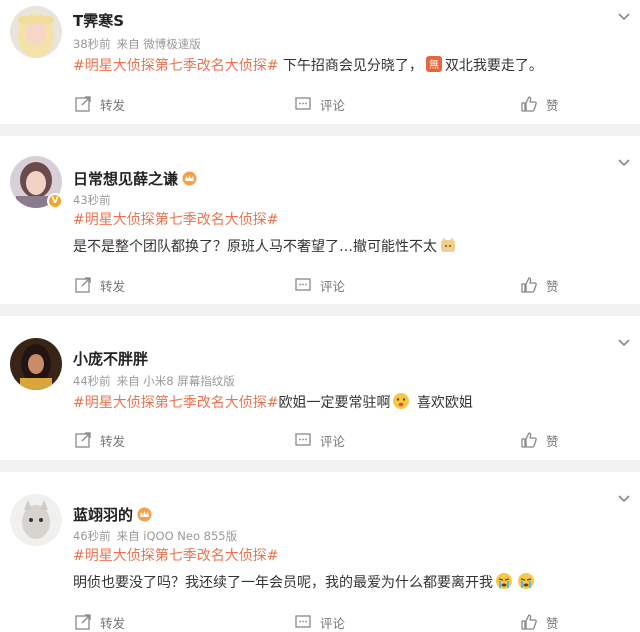 This screenshot has height=632, width=640. I want to click on username-text: 蓝翊羽的, so click(103, 515).